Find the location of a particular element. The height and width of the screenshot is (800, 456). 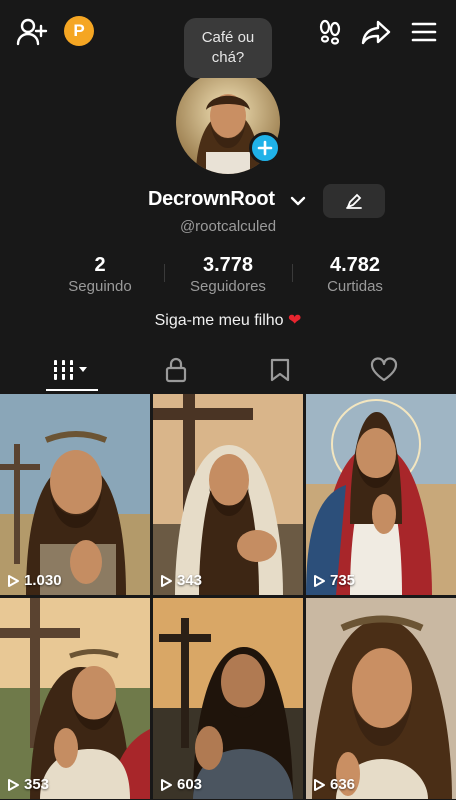

view-count-value: 353 is located at coordinates (37, 784).